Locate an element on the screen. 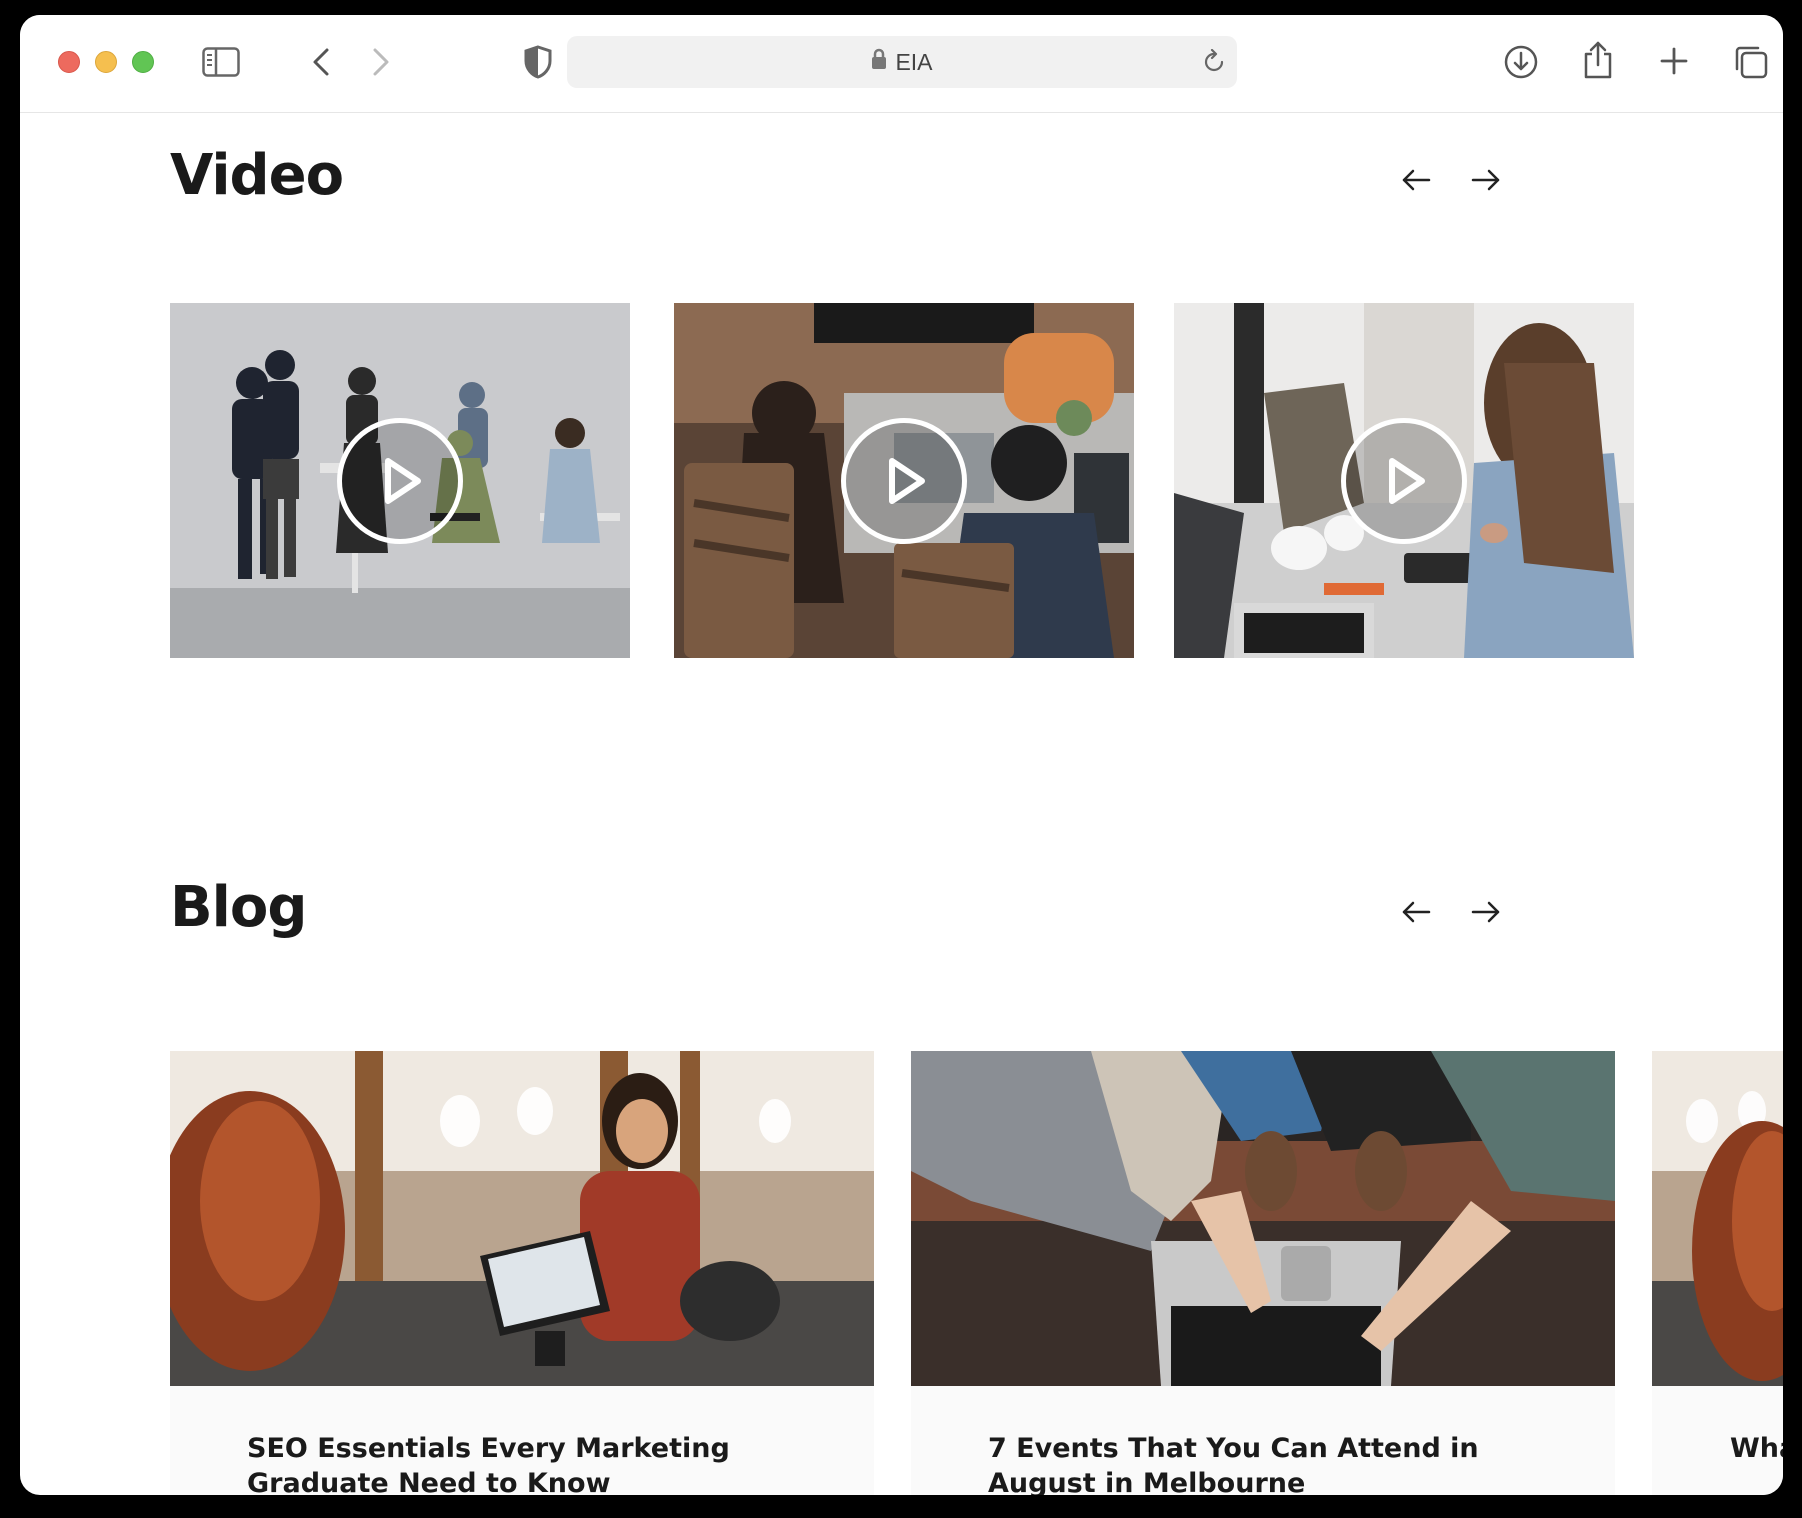 This screenshot has width=1802, height=1518. address-bar: EIA is located at coordinates (902, 62).